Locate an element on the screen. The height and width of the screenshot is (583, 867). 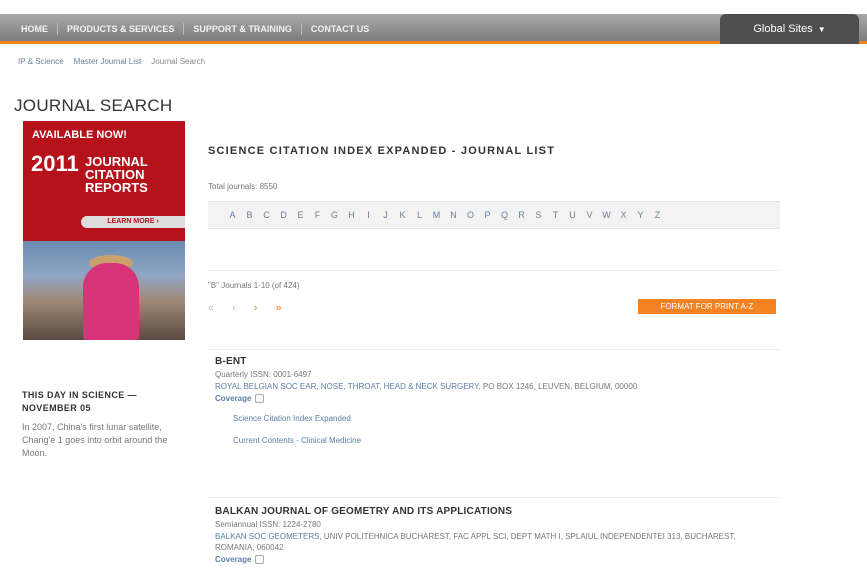
journal-frequency-issn: Quarterly ISSN: 0001-6497 is located at coordinates (263, 374).